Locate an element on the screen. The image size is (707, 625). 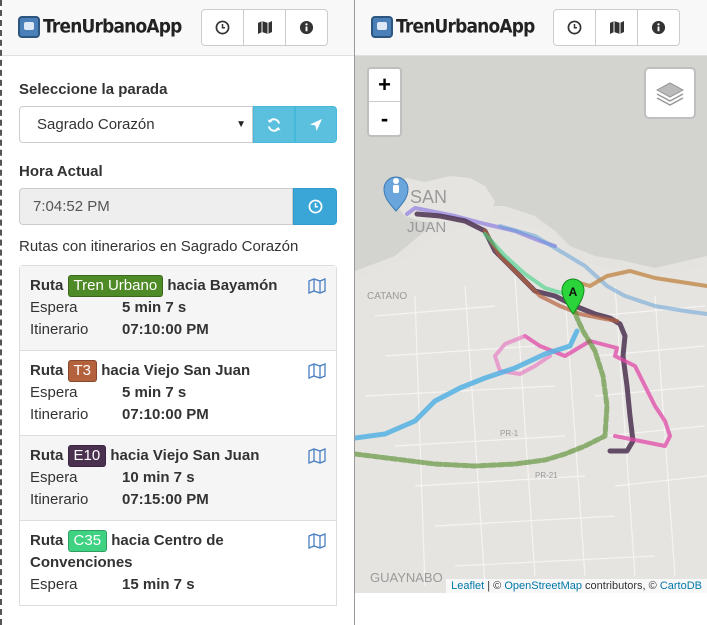
zoom-control: + - is located at coordinates (384, 102).